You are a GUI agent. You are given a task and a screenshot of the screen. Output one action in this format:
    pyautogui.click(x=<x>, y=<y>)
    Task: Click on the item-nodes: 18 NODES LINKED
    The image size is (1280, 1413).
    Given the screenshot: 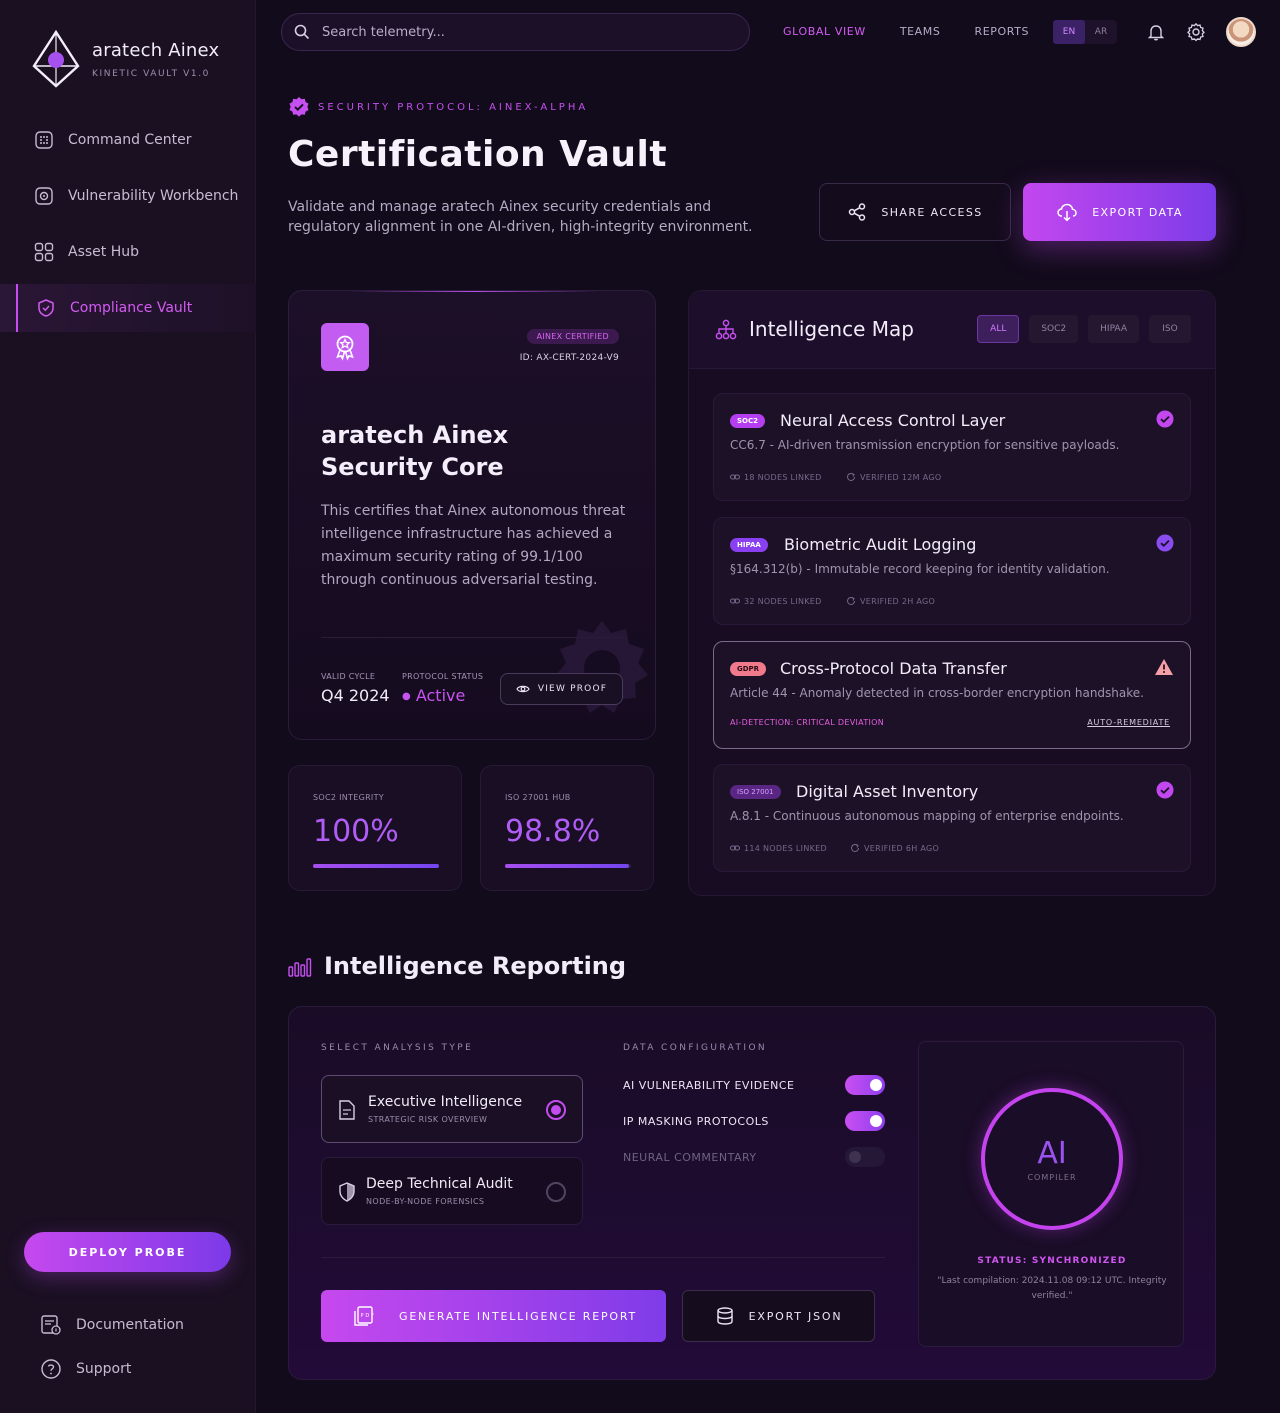 What is the action you would take?
    pyautogui.click(x=776, y=477)
    